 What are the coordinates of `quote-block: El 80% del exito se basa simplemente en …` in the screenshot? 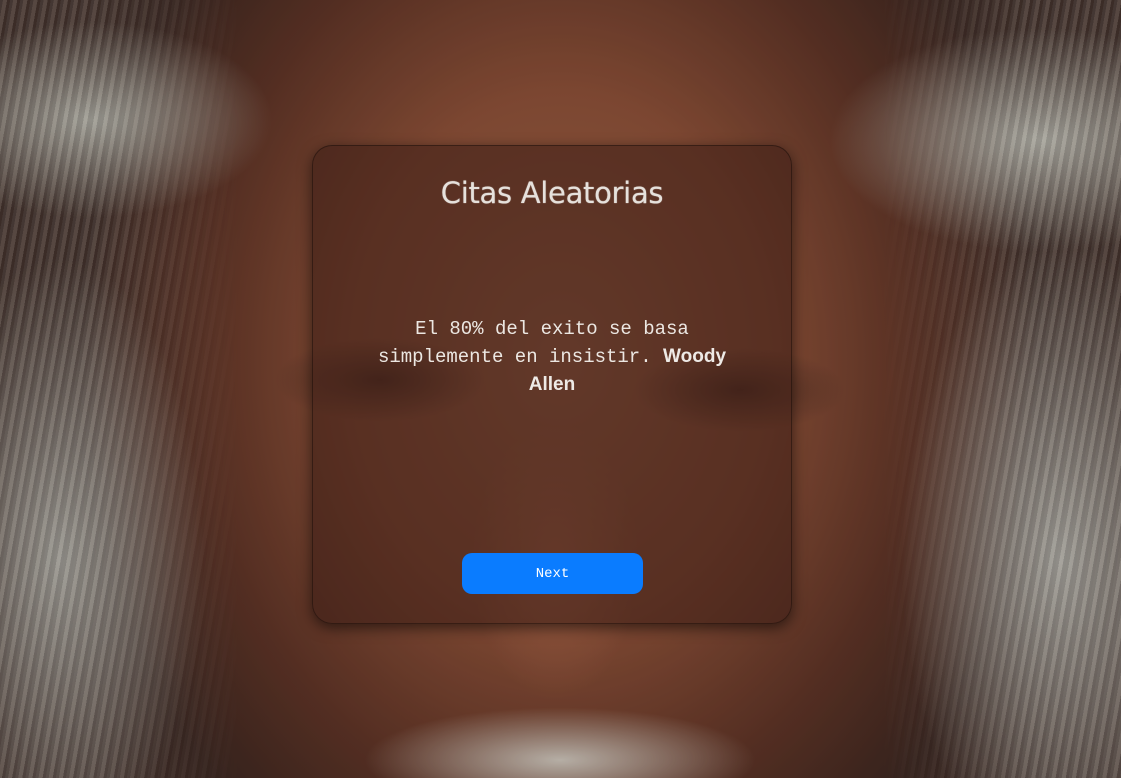 It's located at (552, 357).